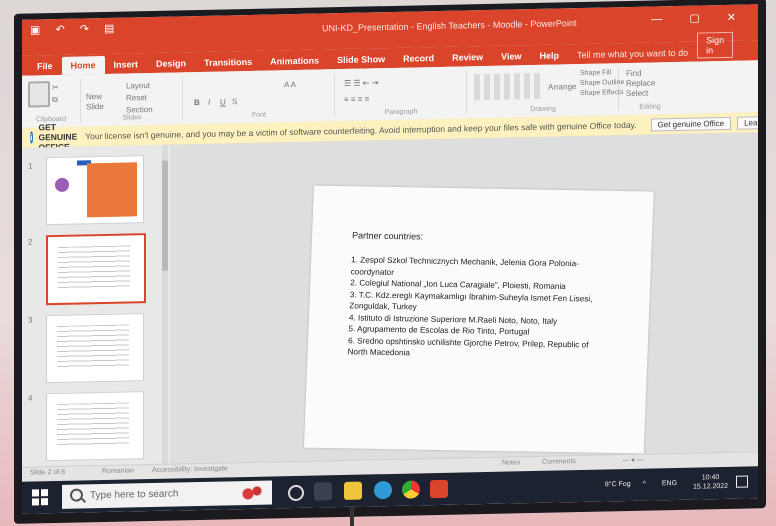 The width and height of the screenshot is (776, 526). Describe the element at coordinates (132, 118) in the screenshot. I see `group-label: Slides` at that location.